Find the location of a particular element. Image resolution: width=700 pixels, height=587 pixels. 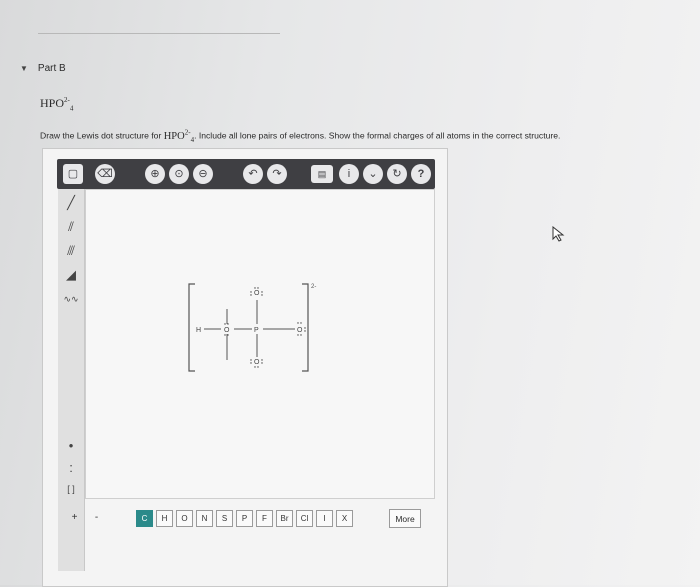

formula-charge: 2- is located at coordinates (67, 100).